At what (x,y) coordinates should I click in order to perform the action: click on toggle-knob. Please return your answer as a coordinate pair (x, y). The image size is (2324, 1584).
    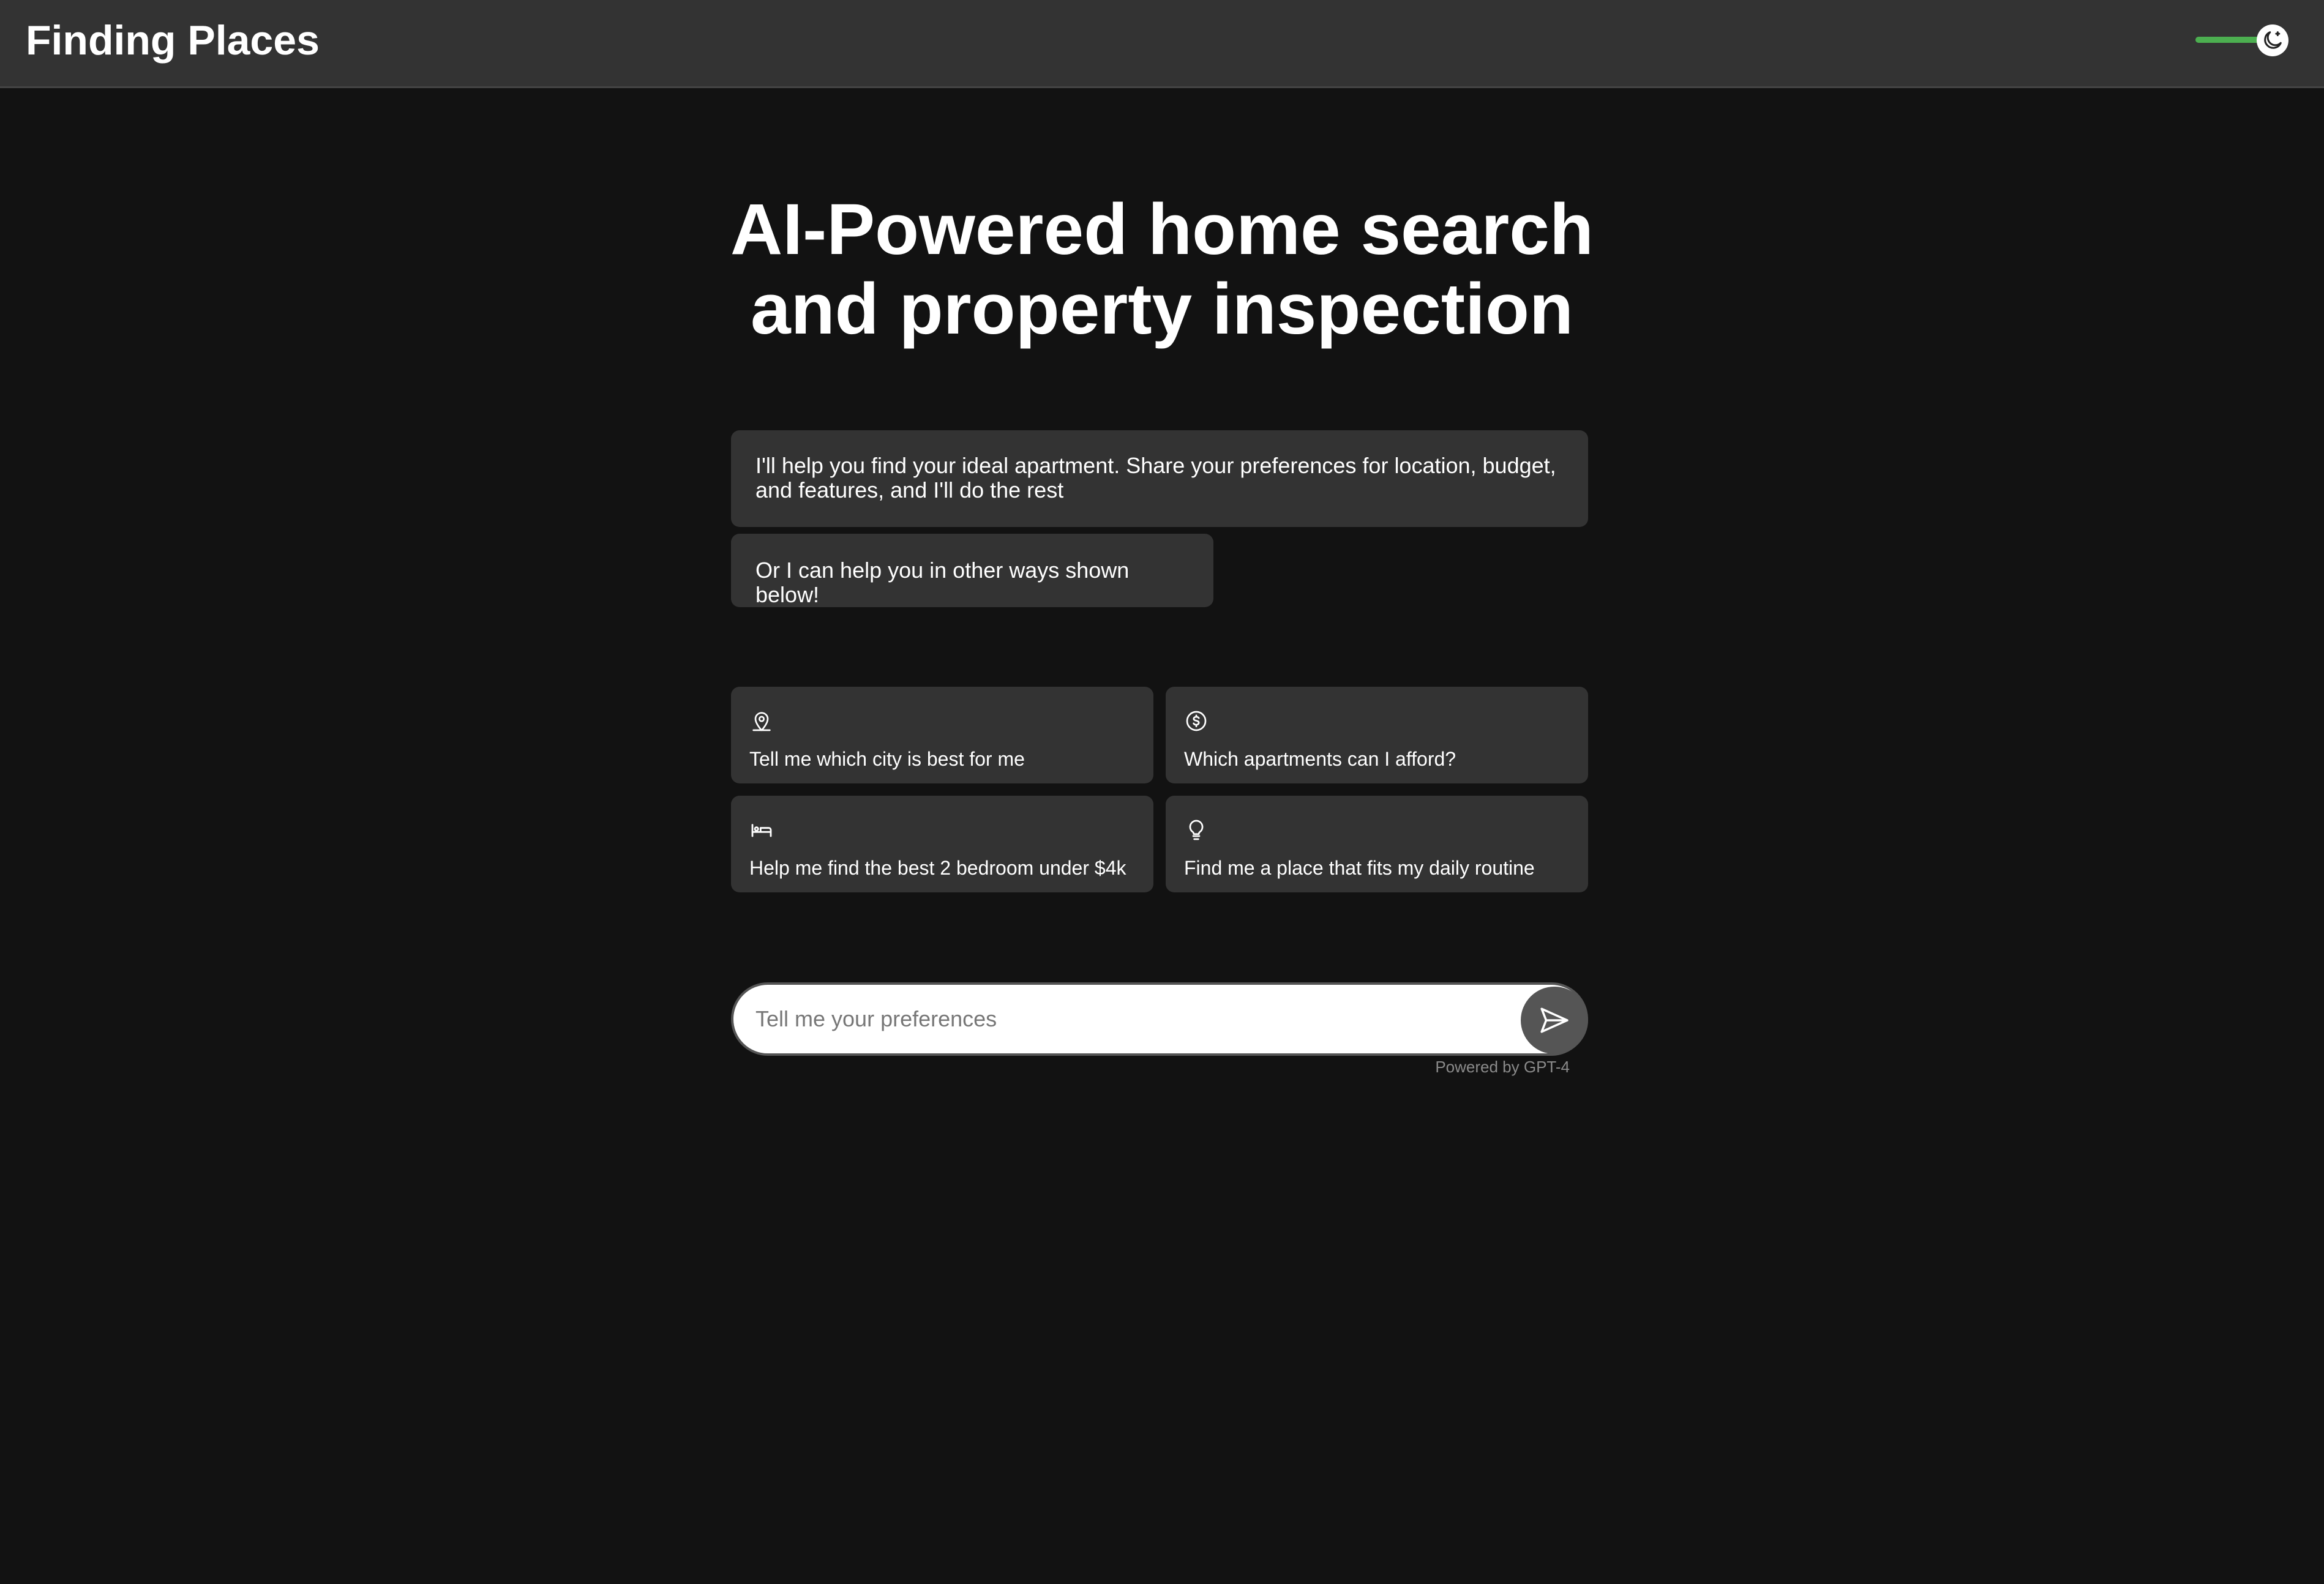
    Looking at the image, I should click on (2272, 40).